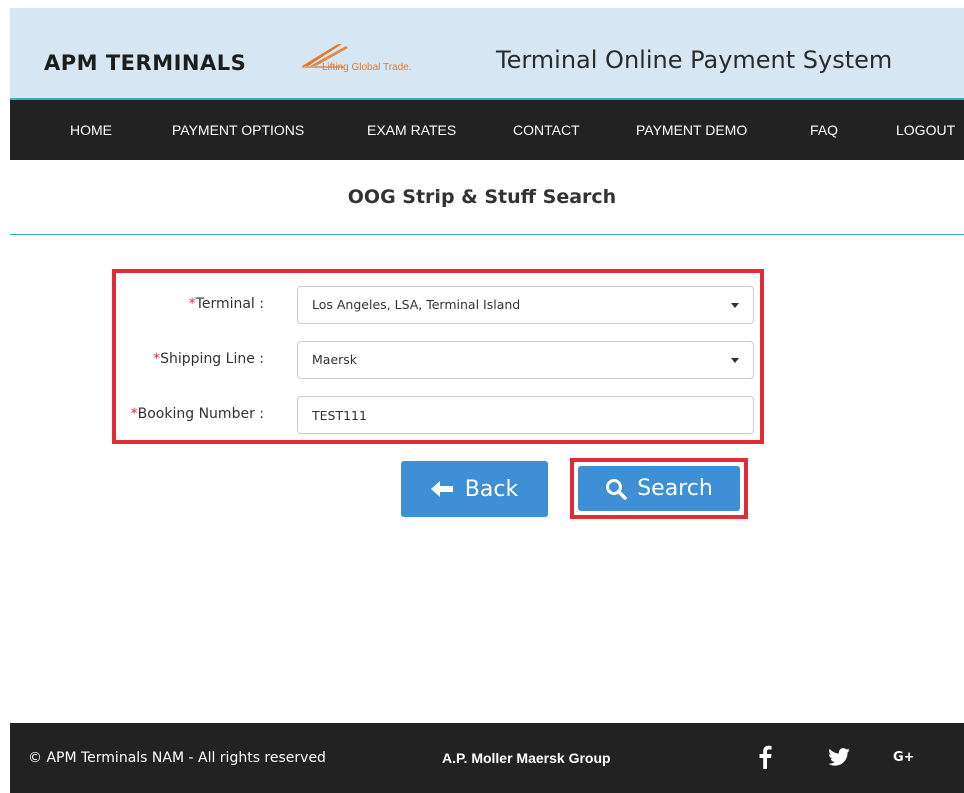 Image resolution: width=964 pixels, height=793 pixels. What do you see at coordinates (525, 360) in the screenshot?
I see `shipping-line-select: Maersk` at bounding box center [525, 360].